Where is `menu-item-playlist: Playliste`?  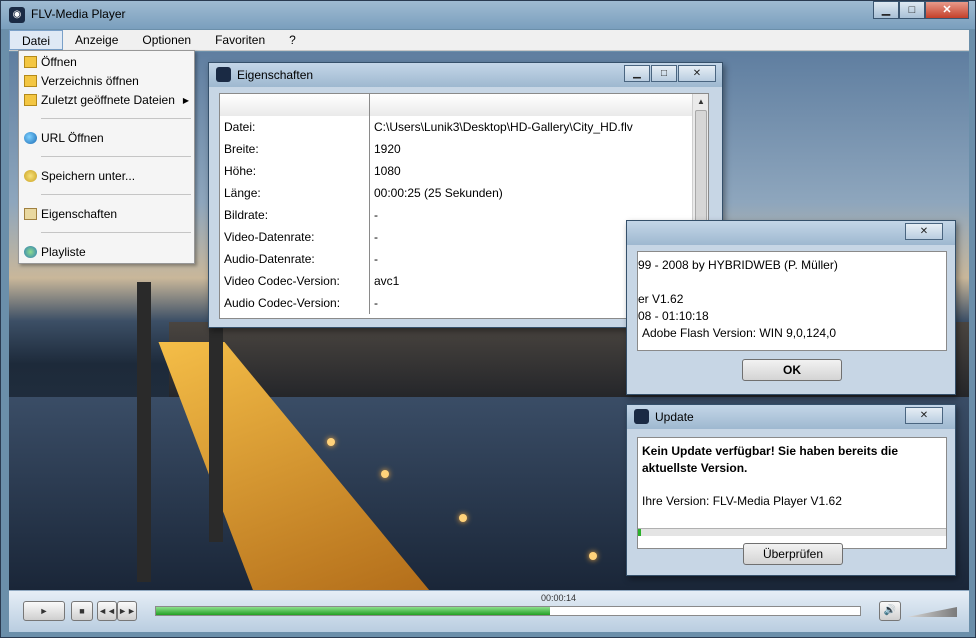
menu-item-playlist: Playliste is located at coordinates (107, 252).